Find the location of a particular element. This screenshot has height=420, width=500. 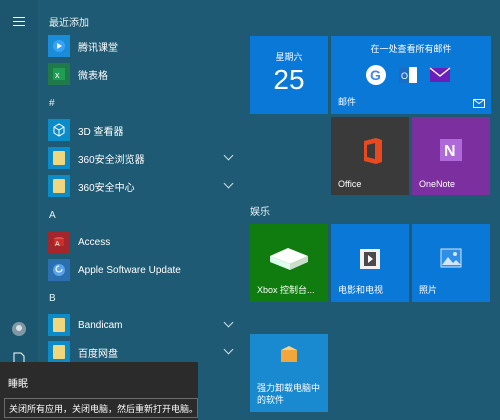

app-item-access: A Access is located at coordinates (143, 242).